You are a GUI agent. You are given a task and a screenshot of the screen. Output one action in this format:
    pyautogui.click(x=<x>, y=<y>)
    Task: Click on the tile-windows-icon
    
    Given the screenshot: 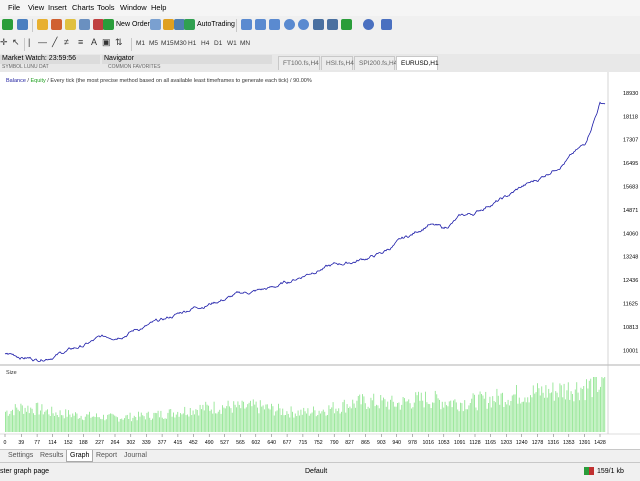 What is the action you would take?
    pyautogui.click(x=318, y=24)
    